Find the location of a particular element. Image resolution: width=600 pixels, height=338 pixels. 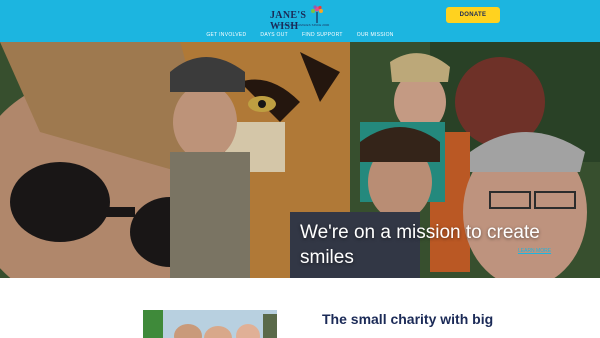

learn-more-link: LEARN MORE is located at coordinates (534, 251).